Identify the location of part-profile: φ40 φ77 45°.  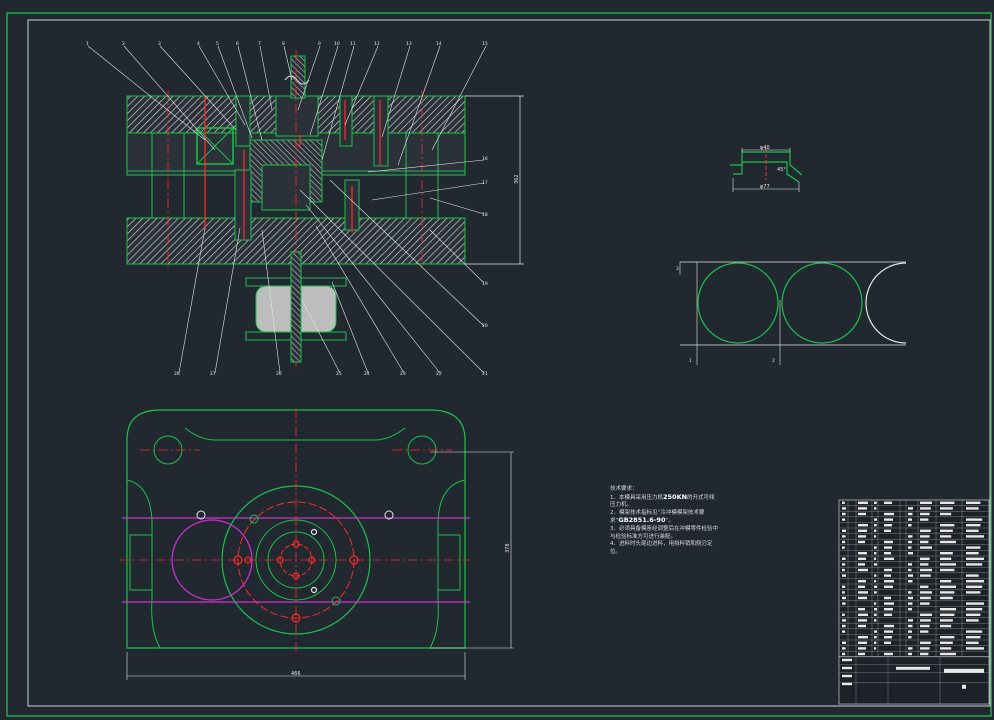
(766, 168).